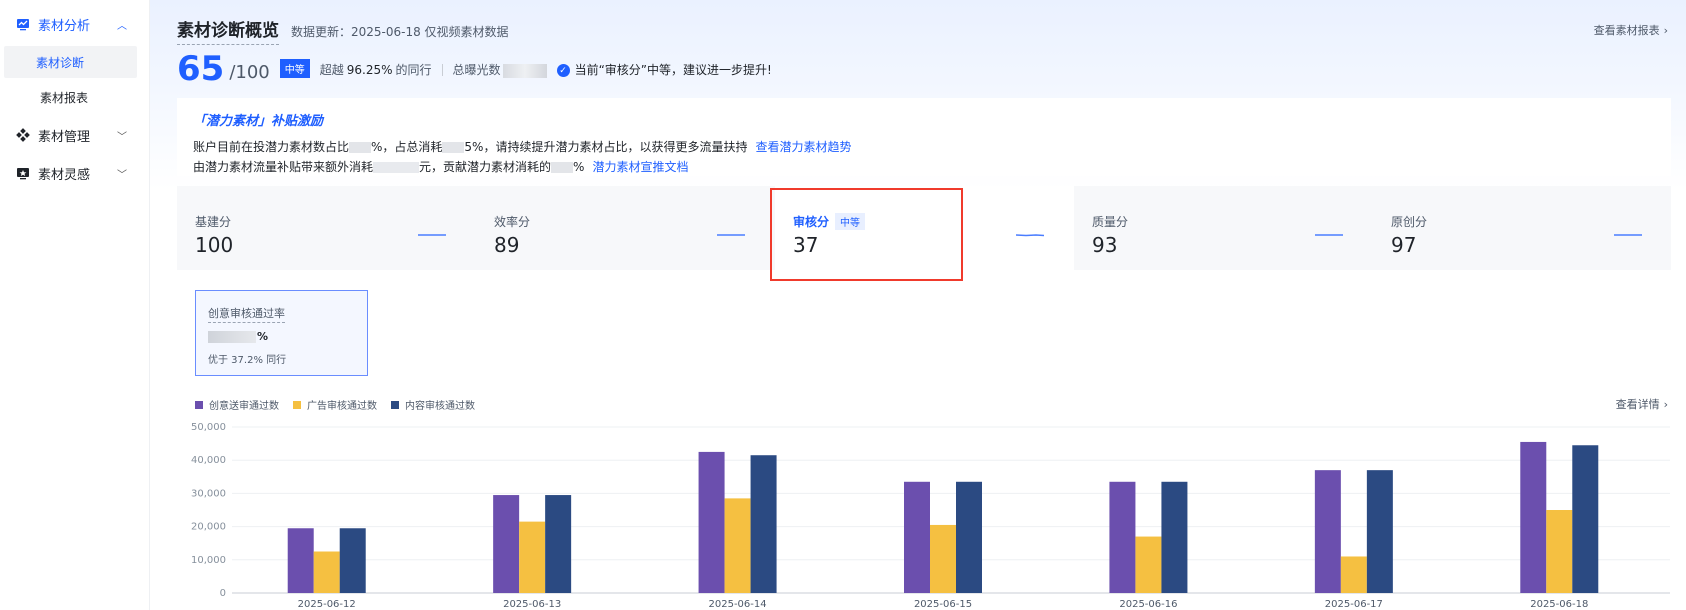 This screenshot has height=610, width=1686. I want to click on y-tick-label: 30,000, so click(208, 493).